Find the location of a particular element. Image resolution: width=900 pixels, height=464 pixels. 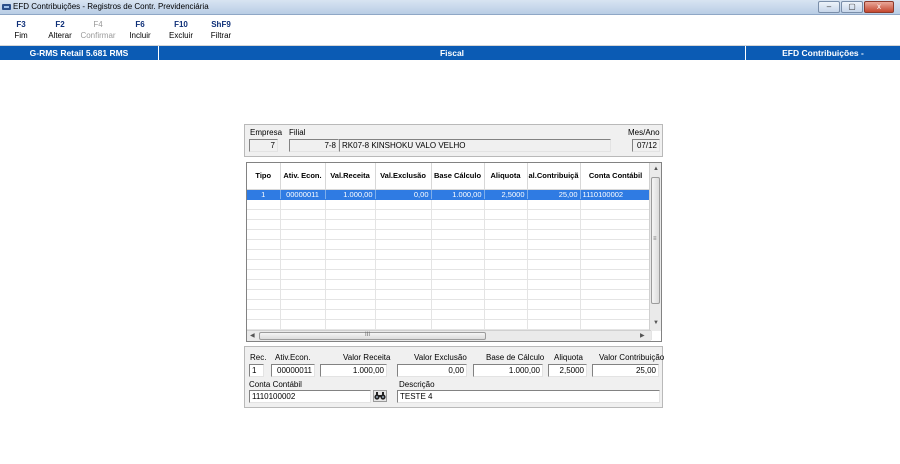

table-cell: 0,00 is located at coordinates (403, 194).